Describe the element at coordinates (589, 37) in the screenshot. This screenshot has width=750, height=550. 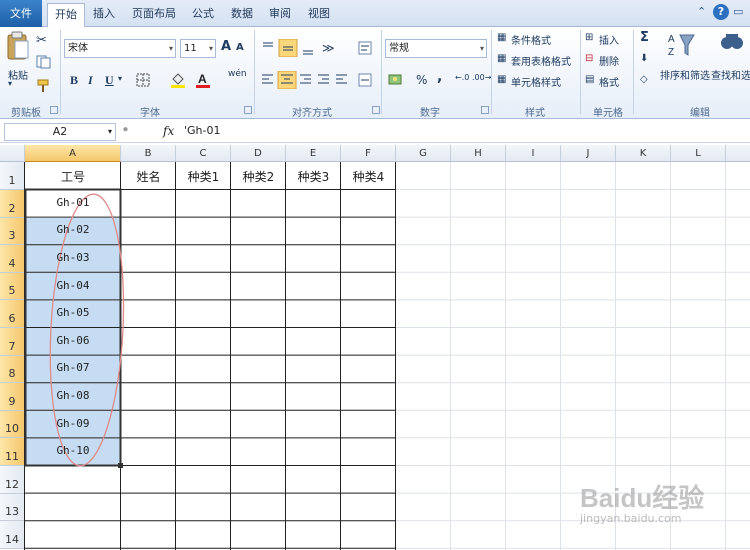
I see `insert-cells-icon: ⊞` at that location.